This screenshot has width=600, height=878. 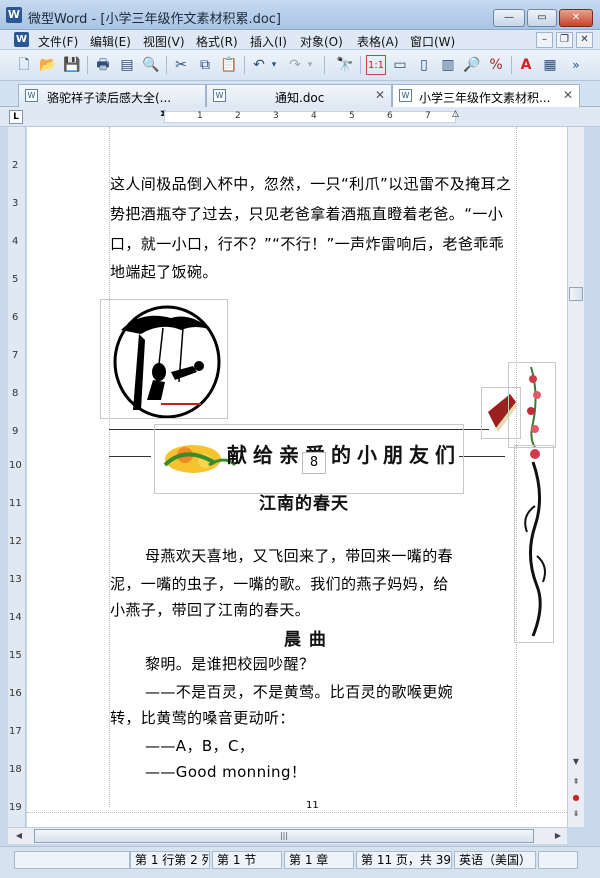 I want to click on toolbar-divider, so click(x=87, y=65).